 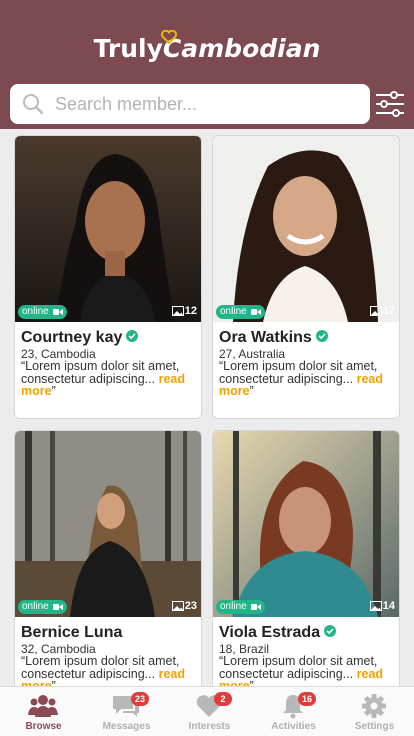 What do you see at coordinates (374, 726) in the screenshot?
I see `tab-label: Settings` at bounding box center [374, 726].